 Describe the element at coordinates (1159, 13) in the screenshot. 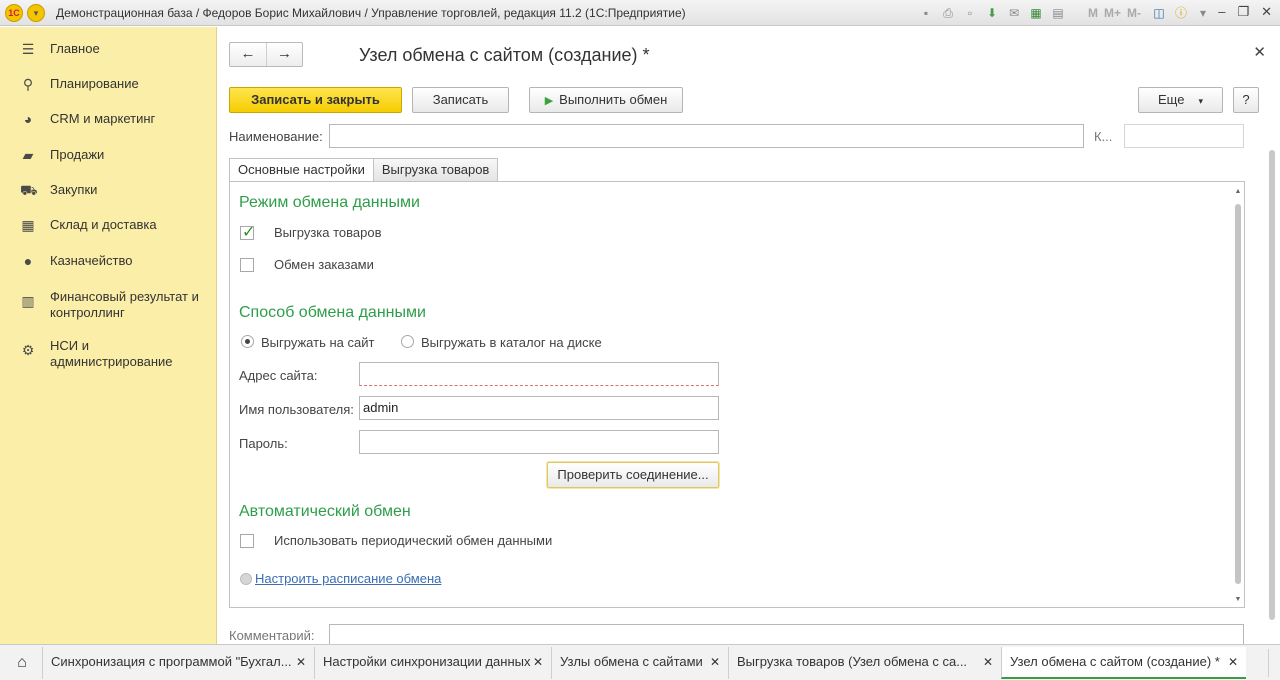

I see `panel-layout-icon: ◫` at that location.